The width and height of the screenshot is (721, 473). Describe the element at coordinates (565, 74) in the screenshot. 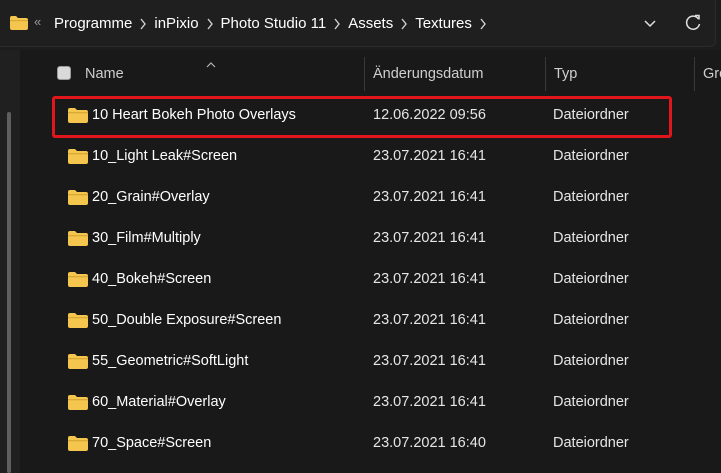

I see `column-header-type: Typ` at that location.